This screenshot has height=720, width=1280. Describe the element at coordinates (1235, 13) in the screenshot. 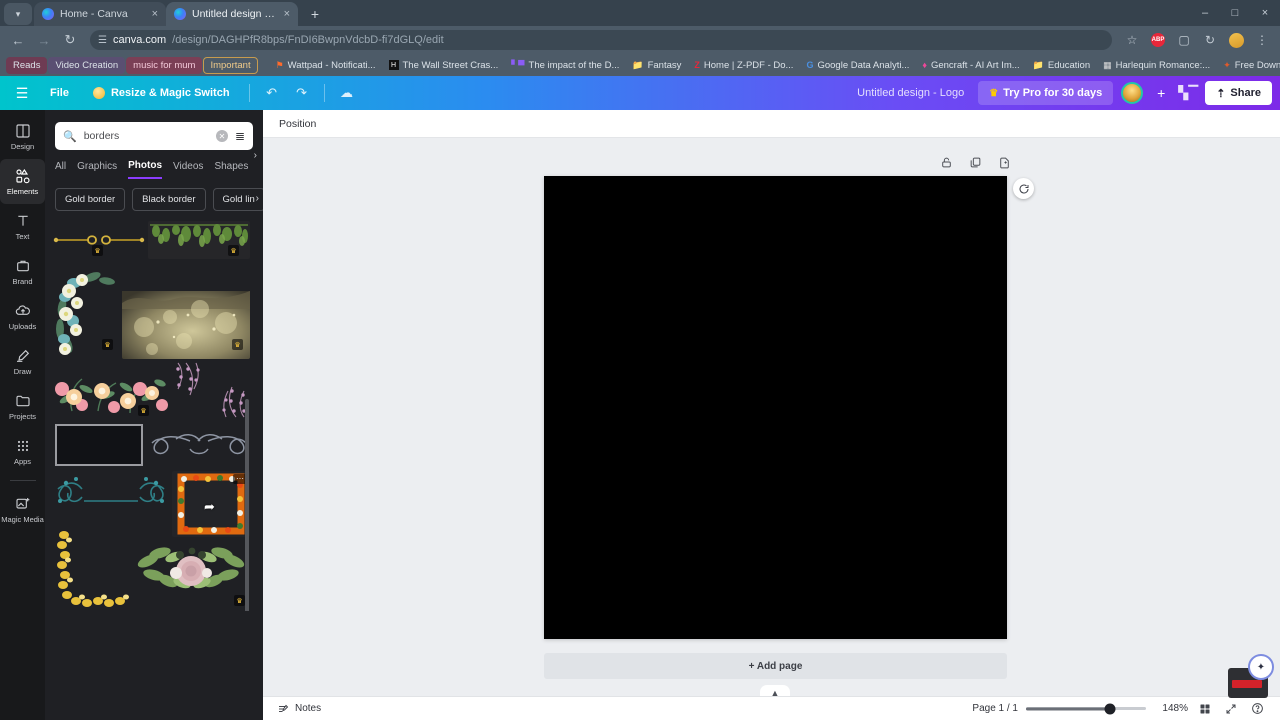

I see `maximize-icon: □` at that location.